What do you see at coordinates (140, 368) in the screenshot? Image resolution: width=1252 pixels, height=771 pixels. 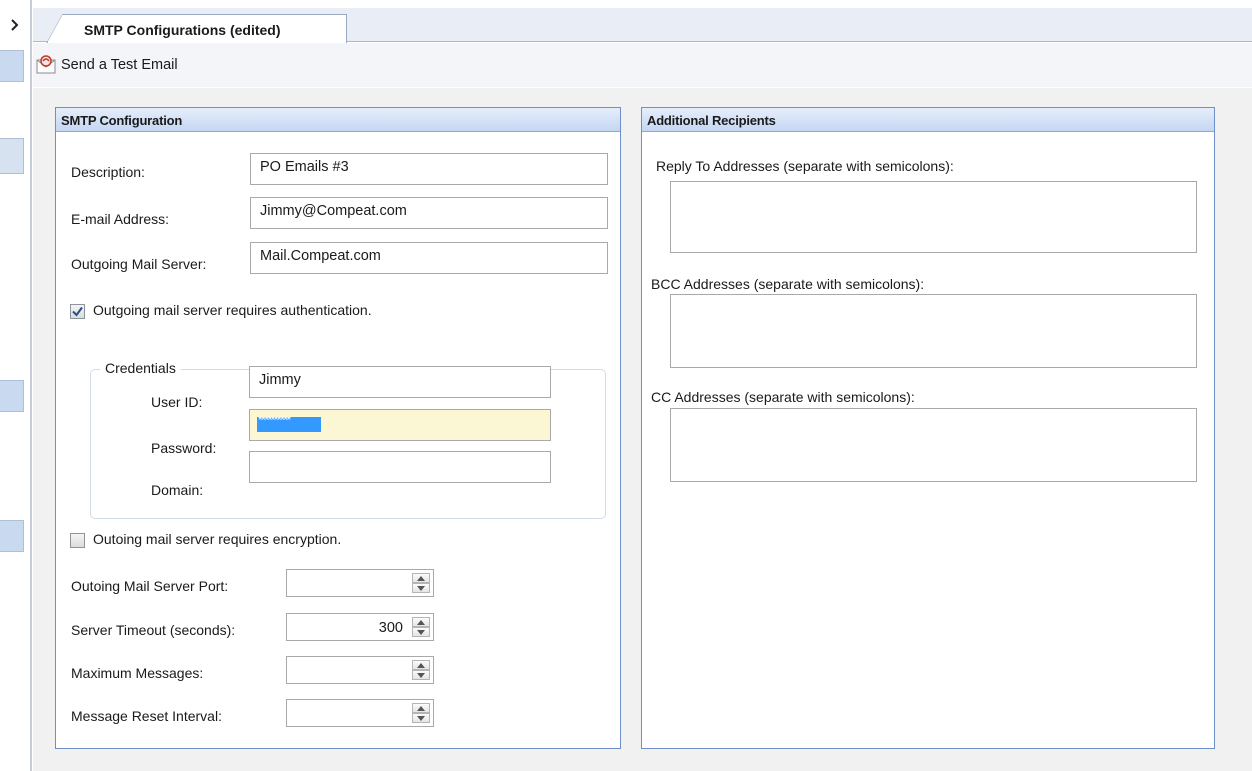 I see `credentials-title: Credentials` at bounding box center [140, 368].